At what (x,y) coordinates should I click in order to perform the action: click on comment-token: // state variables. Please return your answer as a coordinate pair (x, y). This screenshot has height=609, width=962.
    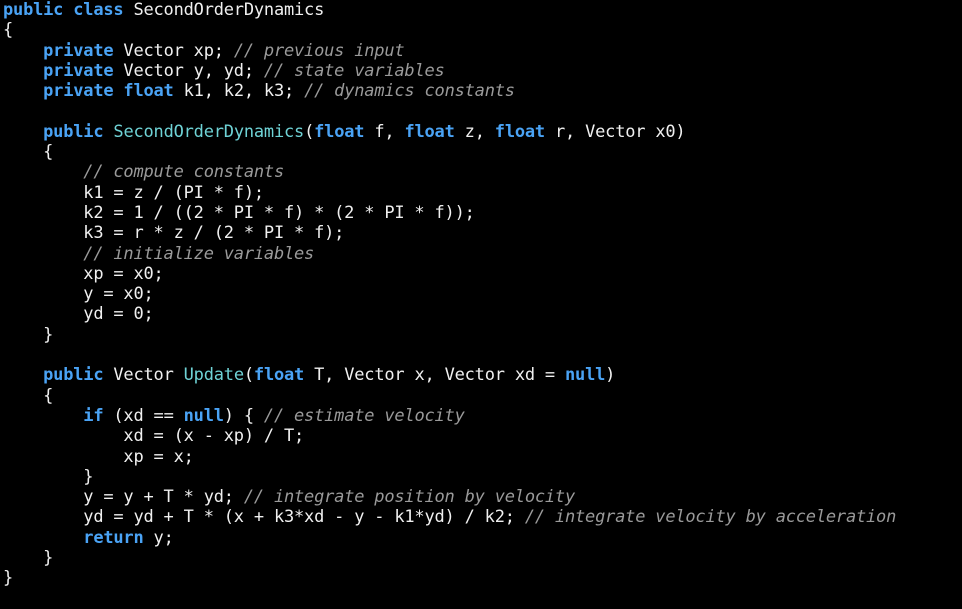
    Looking at the image, I should click on (354, 70).